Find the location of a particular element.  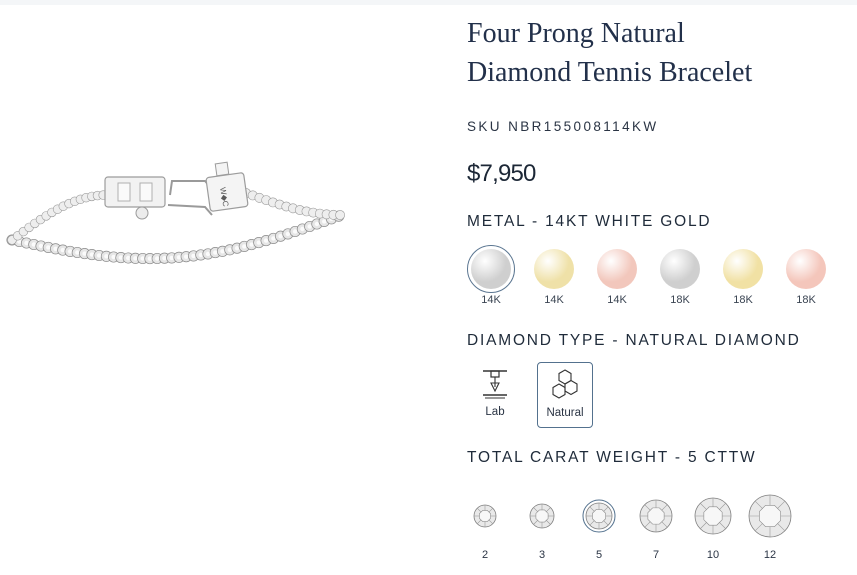

carat-label: 12 is located at coordinates (770, 555).